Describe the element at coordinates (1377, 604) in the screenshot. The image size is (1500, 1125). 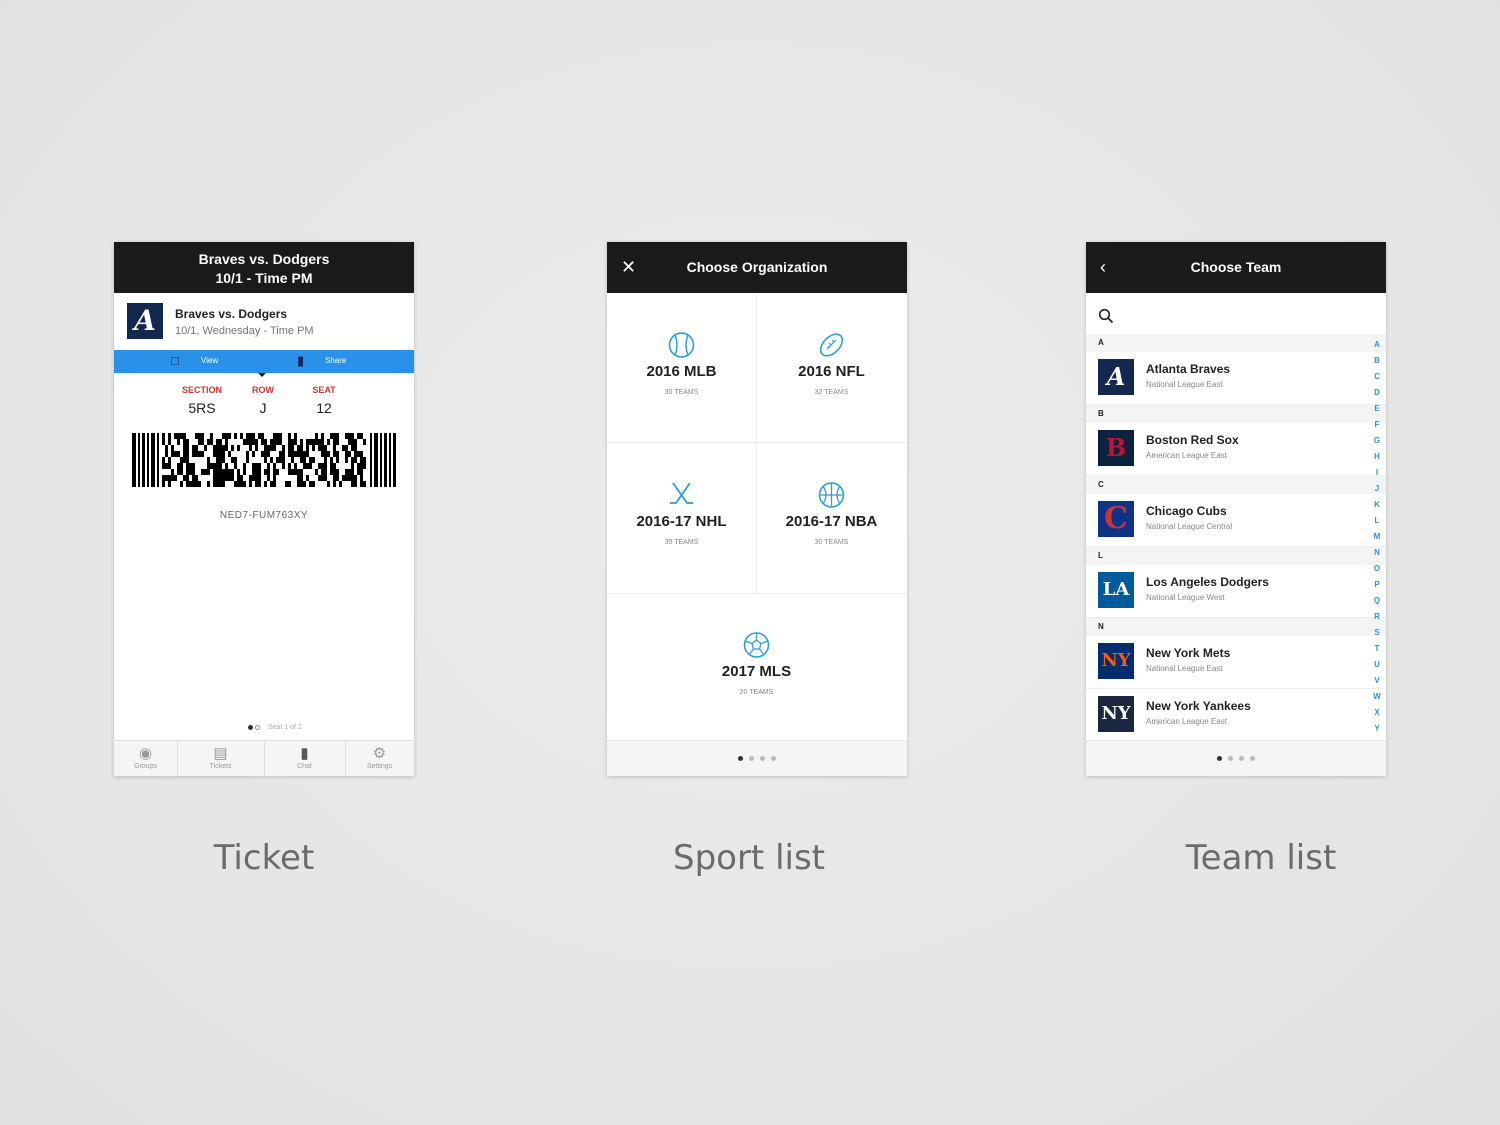
I see `alphabet-letter: Q` at that location.